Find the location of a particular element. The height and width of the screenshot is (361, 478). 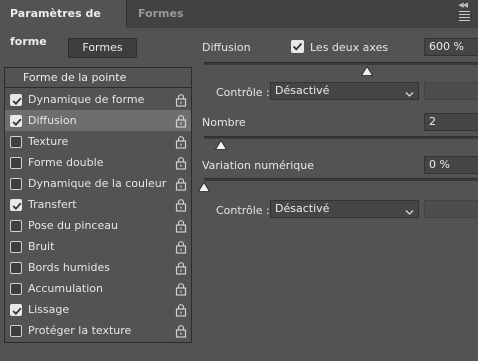

count-slider-thumb is located at coordinates (221, 144).